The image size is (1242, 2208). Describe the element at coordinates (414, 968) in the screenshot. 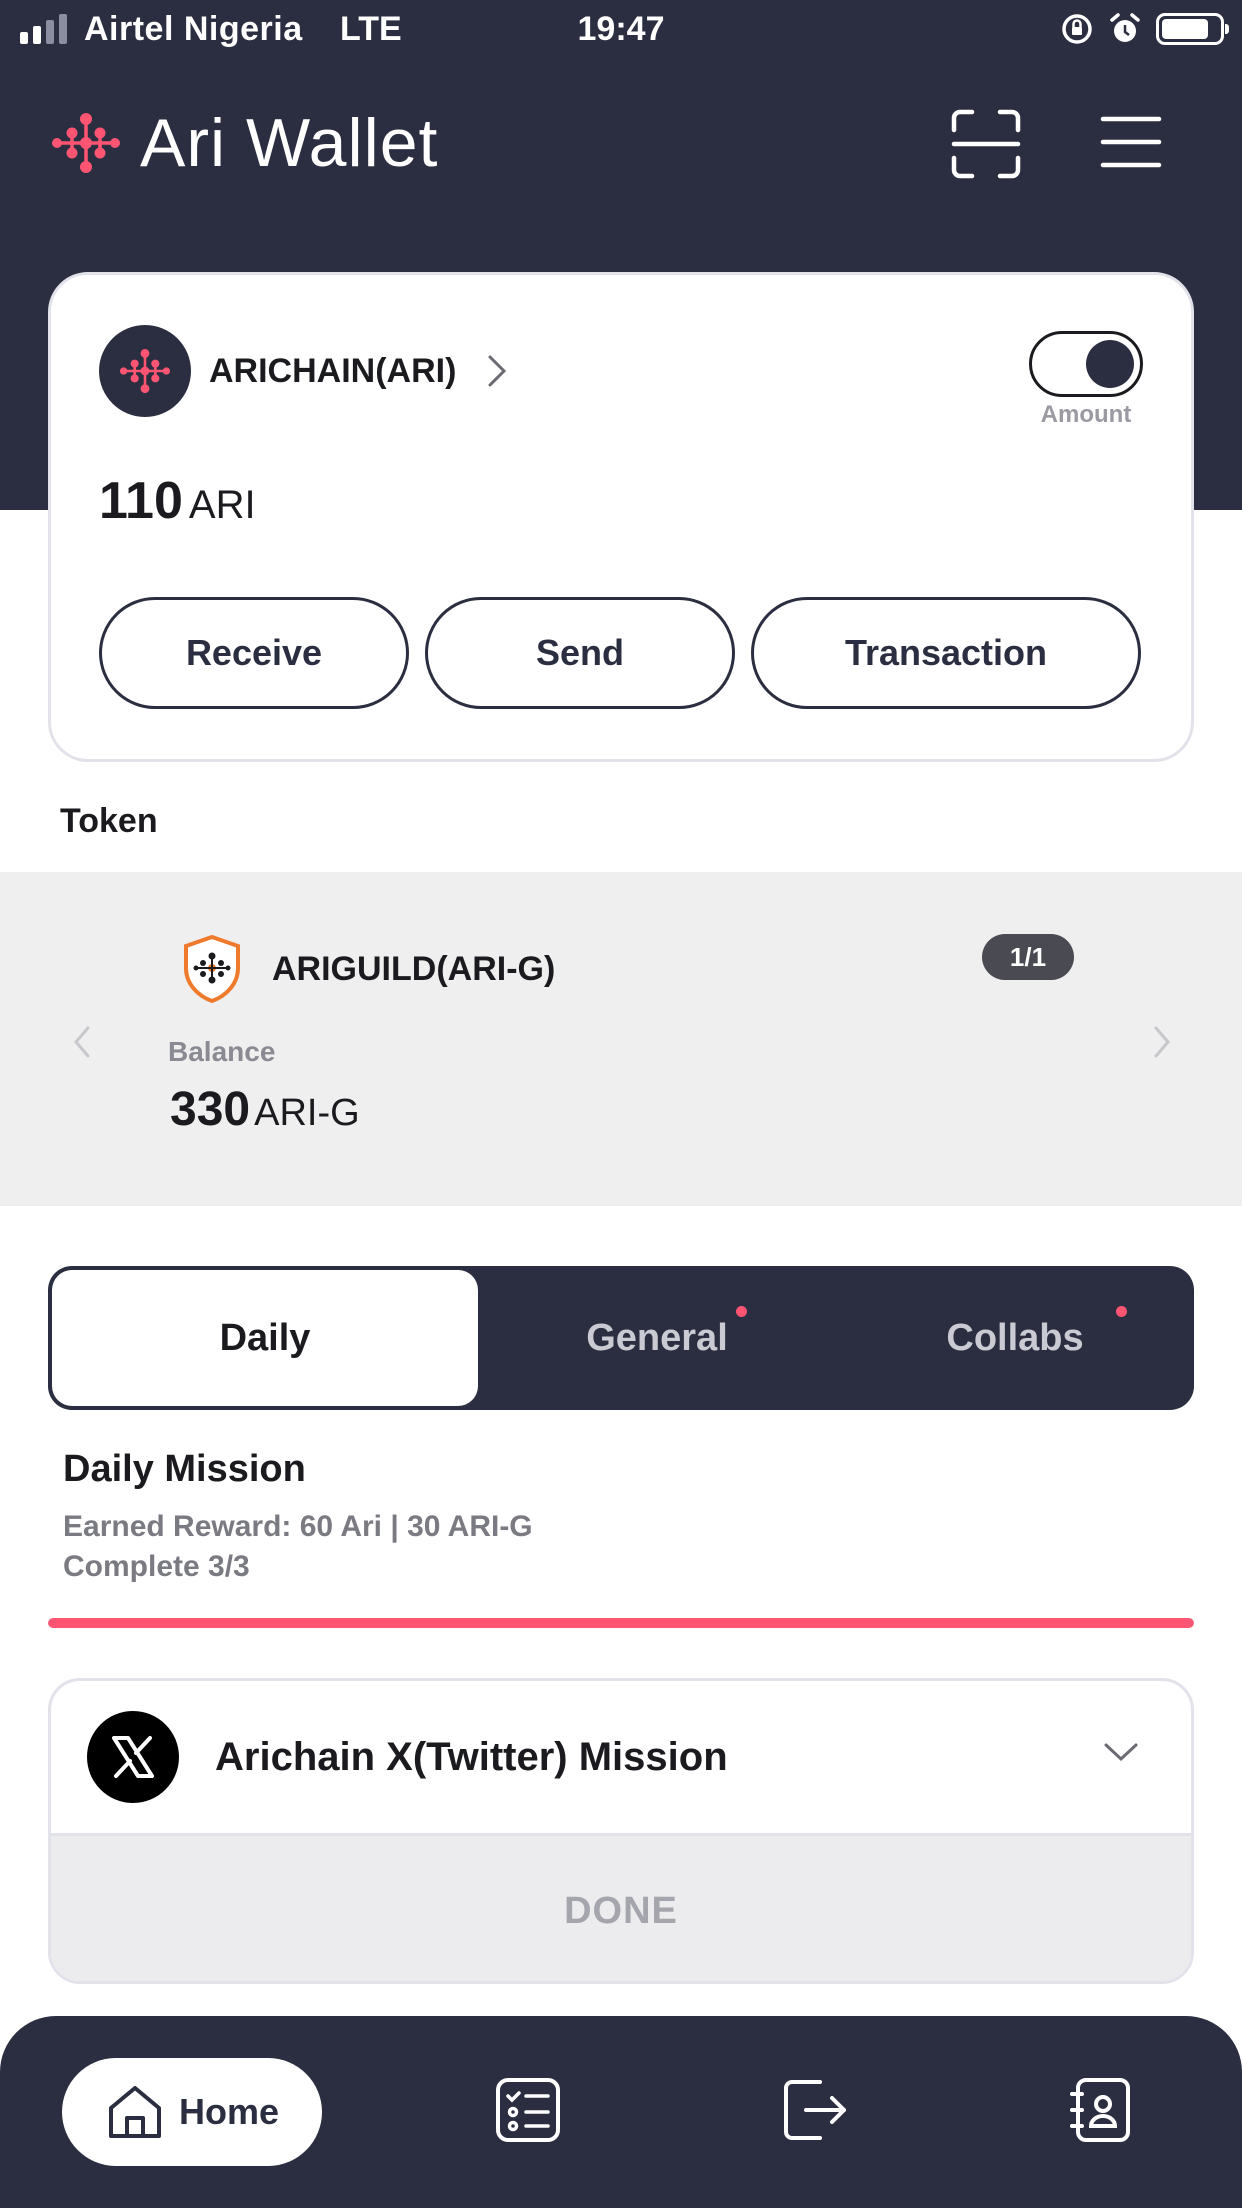

I see `token-name: ARIGUILD(ARI-G)` at that location.